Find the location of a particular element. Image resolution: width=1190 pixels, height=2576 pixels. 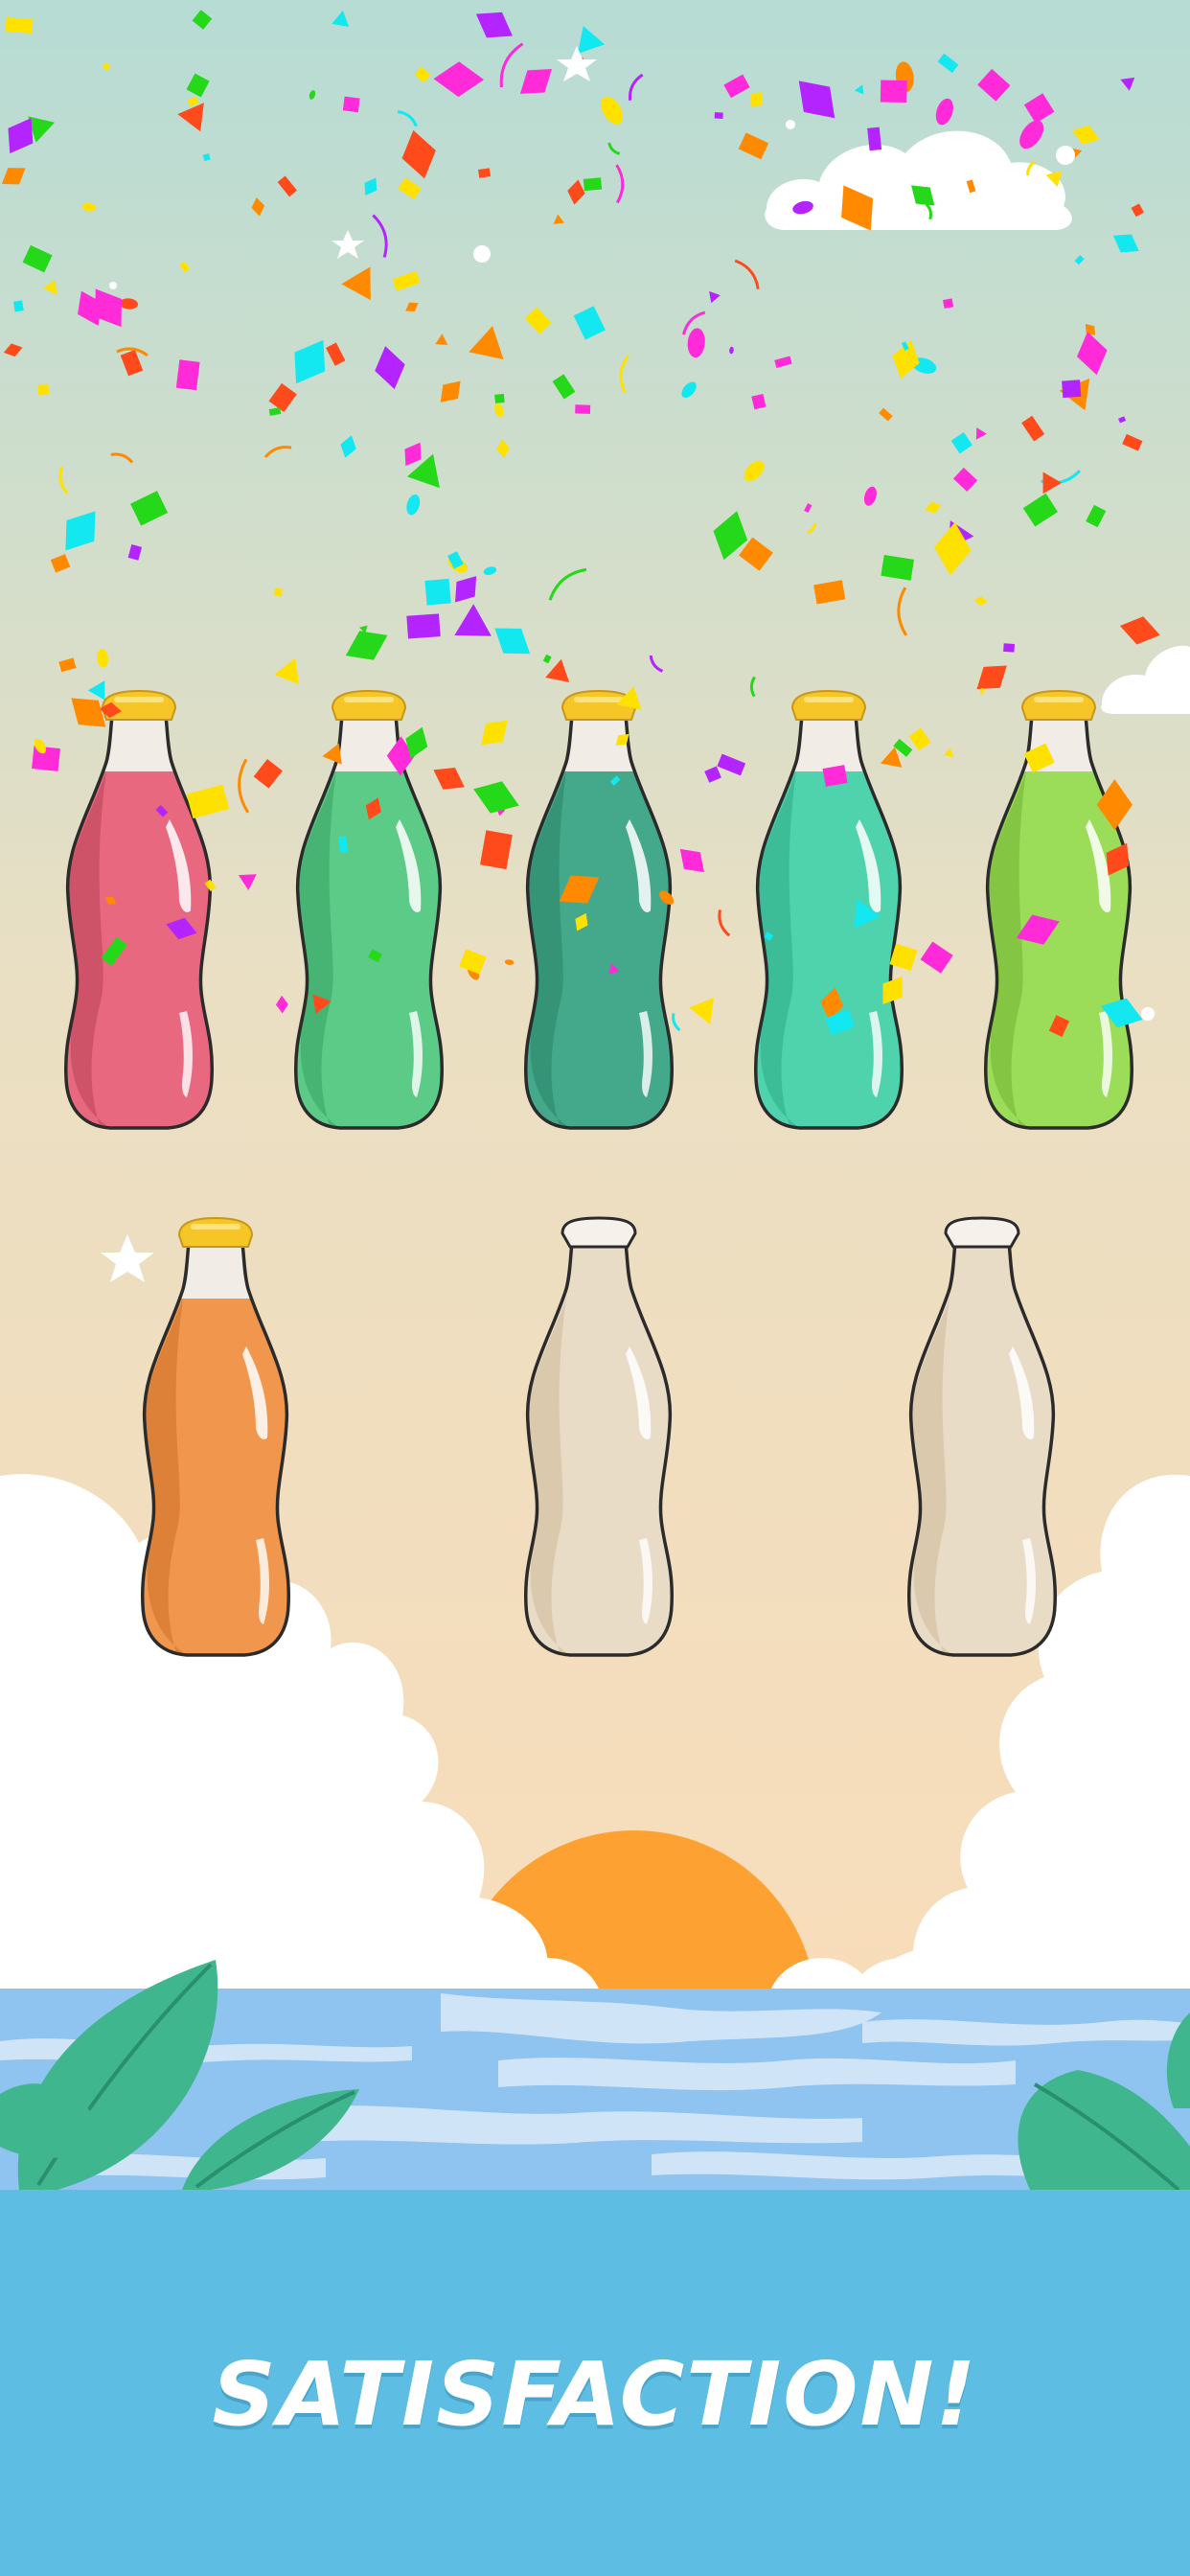

caption-panel: SATISFACTION! is located at coordinates (595, 2383).